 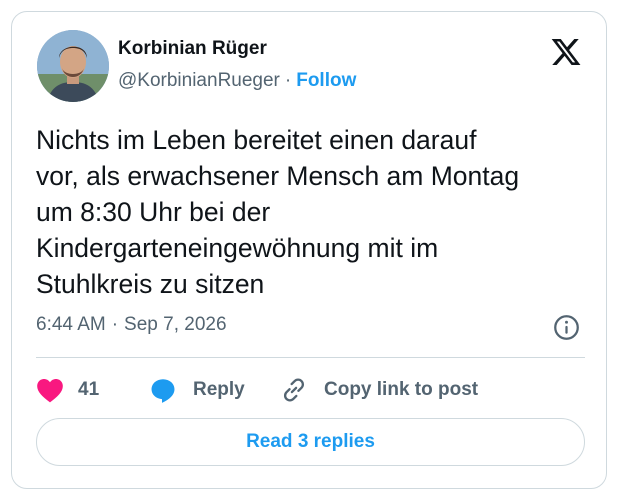 What do you see at coordinates (163, 390) in the screenshot?
I see `speech-bubble-icon` at bounding box center [163, 390].